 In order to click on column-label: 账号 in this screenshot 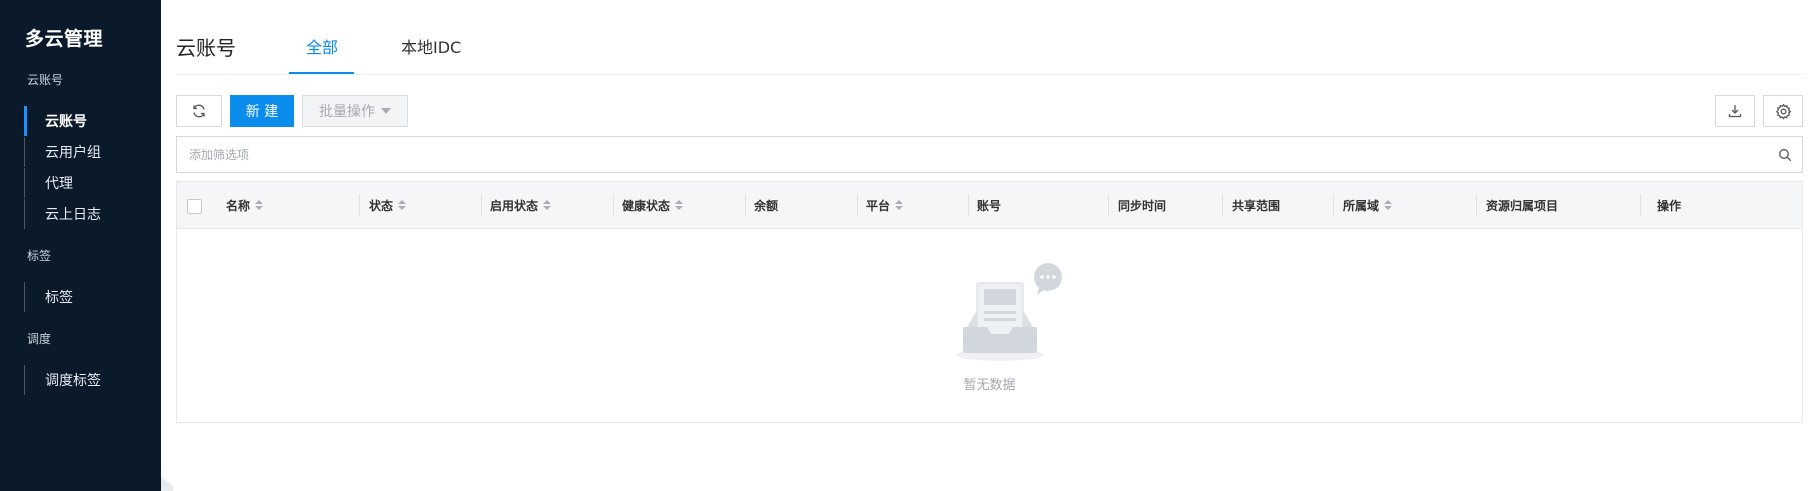, I will do `click(989, 206)`.